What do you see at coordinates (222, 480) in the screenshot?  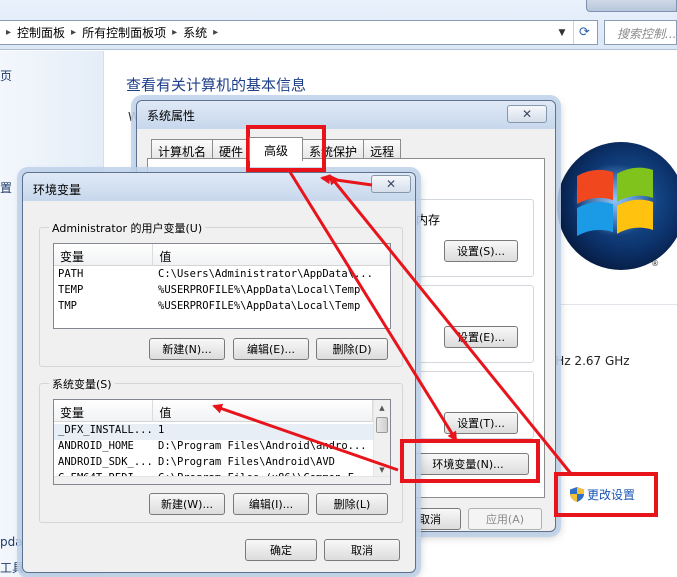 I see `horizontal-scrollbar` at bounding box center [222, 480].